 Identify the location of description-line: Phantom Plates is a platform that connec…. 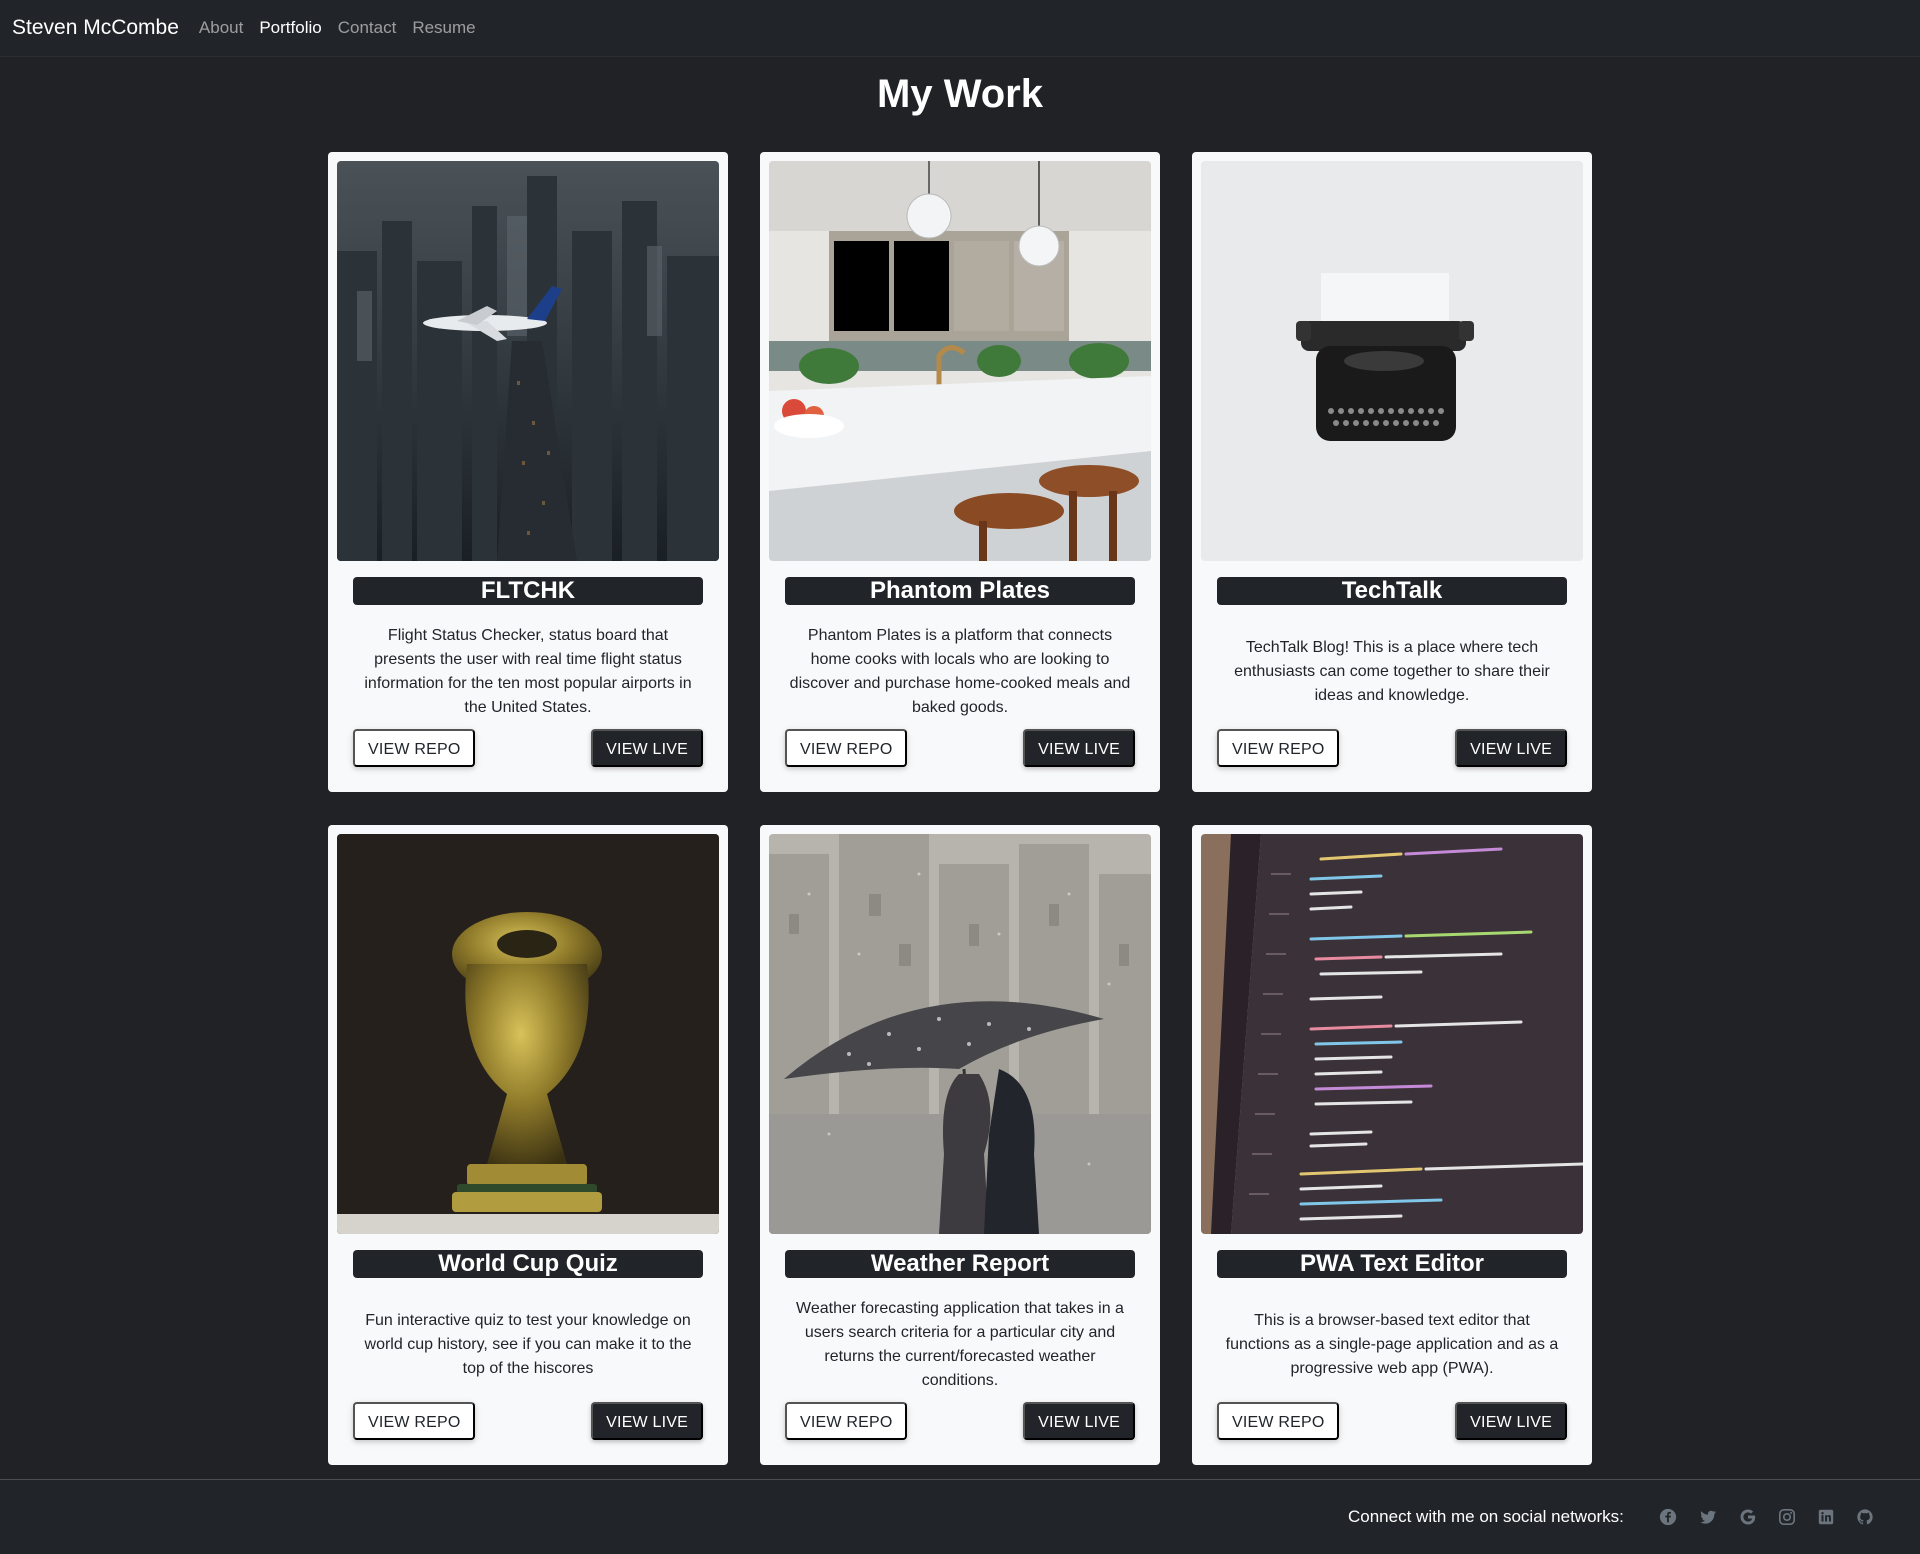
(960, 635).